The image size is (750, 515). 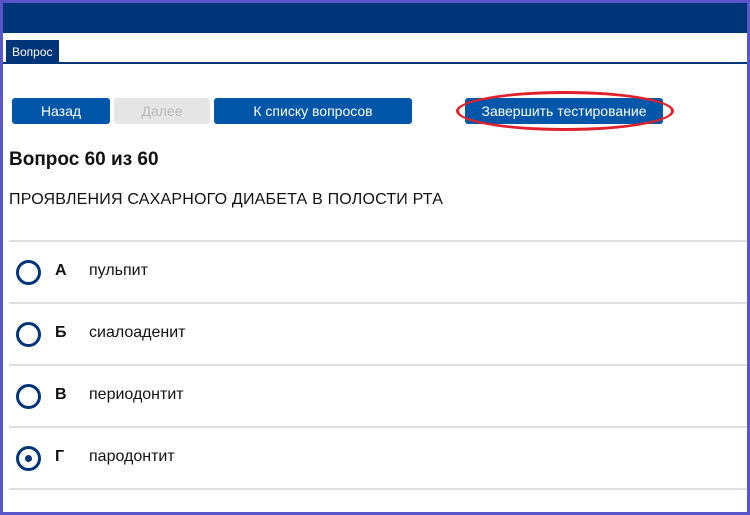 I want to click on question-title: Вопрос 60 из 60, so click(x=84, y=159).